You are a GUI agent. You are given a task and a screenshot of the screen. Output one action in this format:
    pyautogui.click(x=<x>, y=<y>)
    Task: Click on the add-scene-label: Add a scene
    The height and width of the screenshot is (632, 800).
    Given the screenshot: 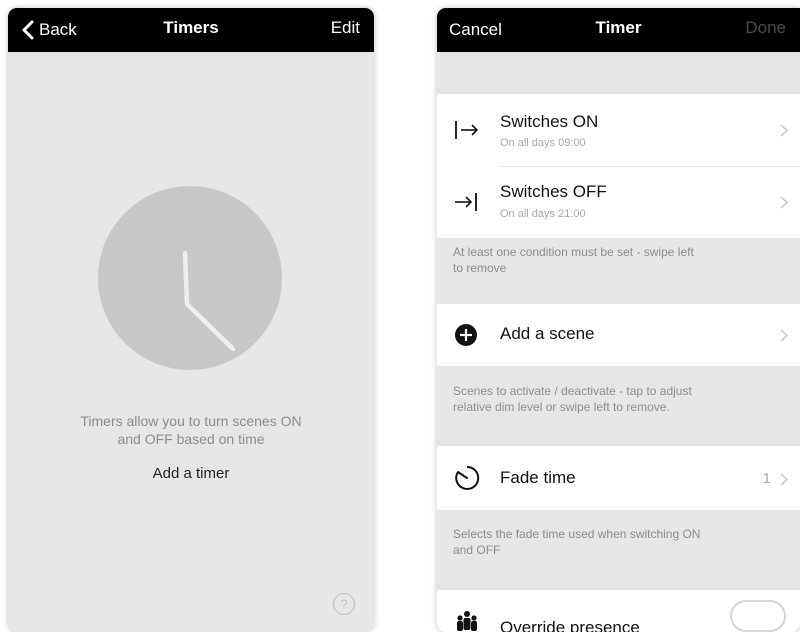 What is the action you would take?
    pyautogui.click(x=547, y=333)
    